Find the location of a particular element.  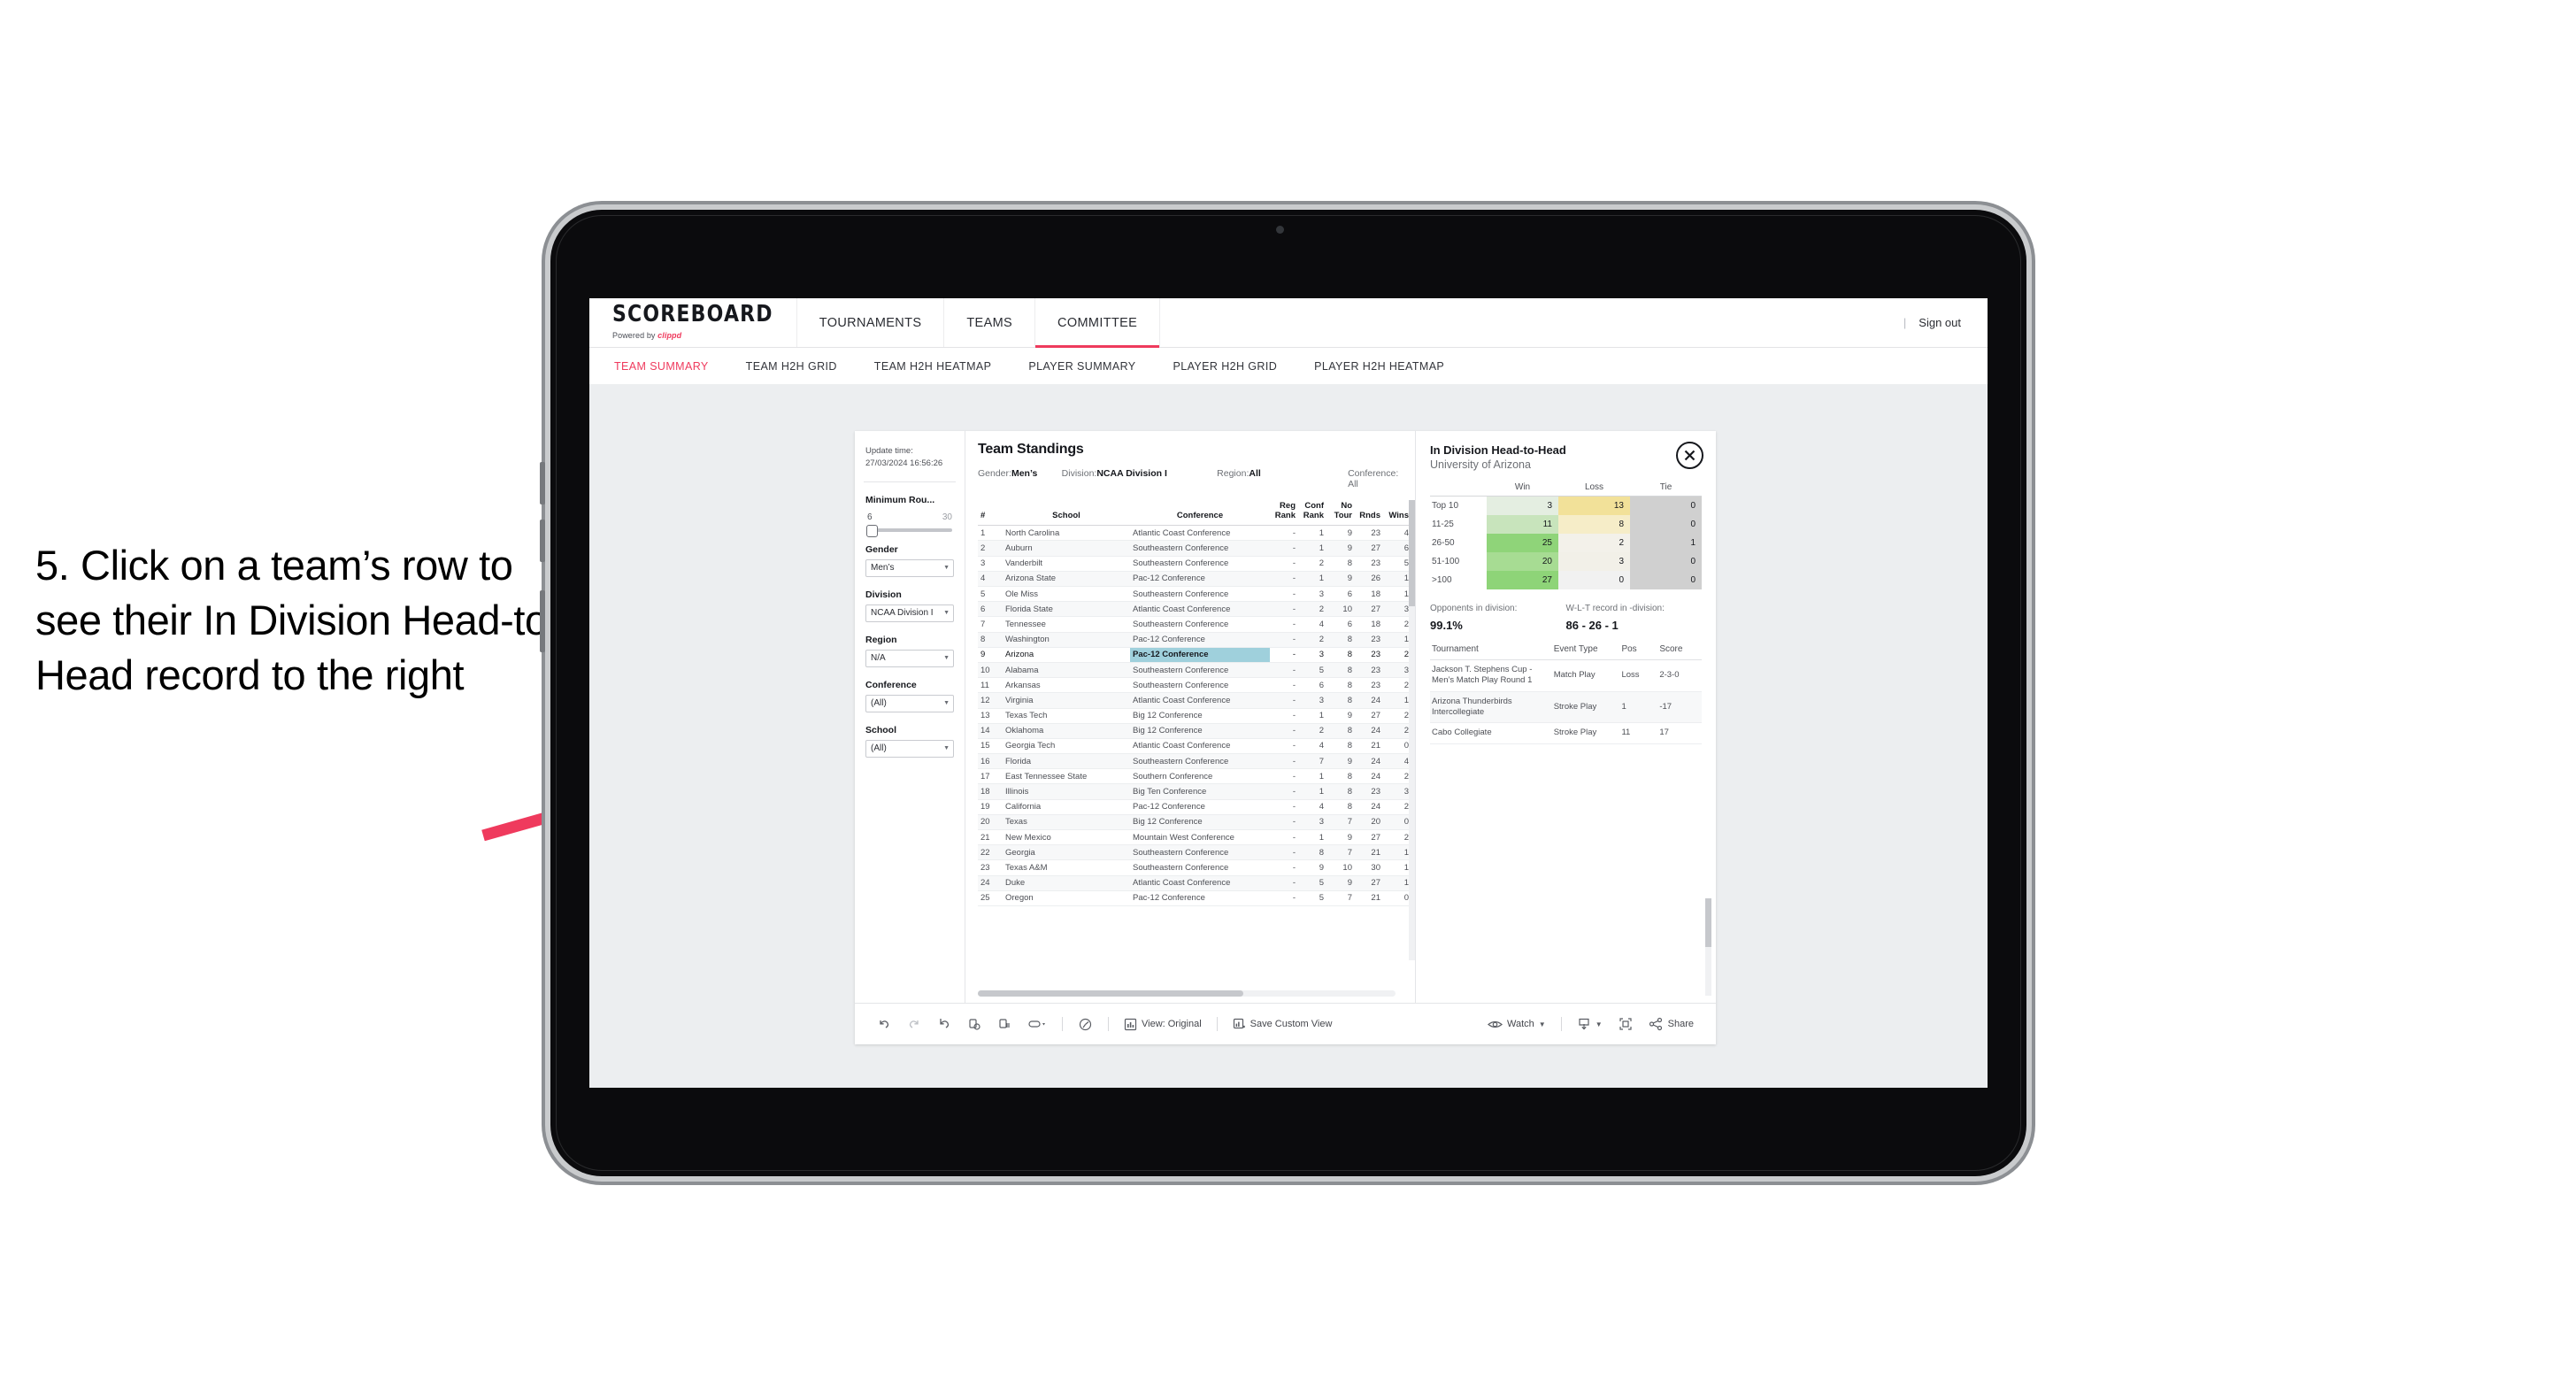

h2h-row: 11-25 11 8 0 is located at coordinates (1566, 525).